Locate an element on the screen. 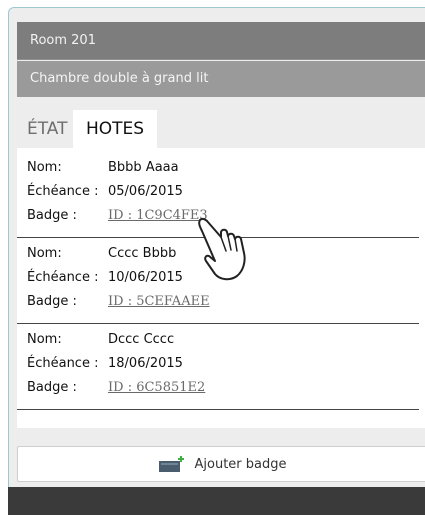 This screenshot has width=425, height=515. guest-expiry: 05/06/2015 is located at coordinates (145, 191).